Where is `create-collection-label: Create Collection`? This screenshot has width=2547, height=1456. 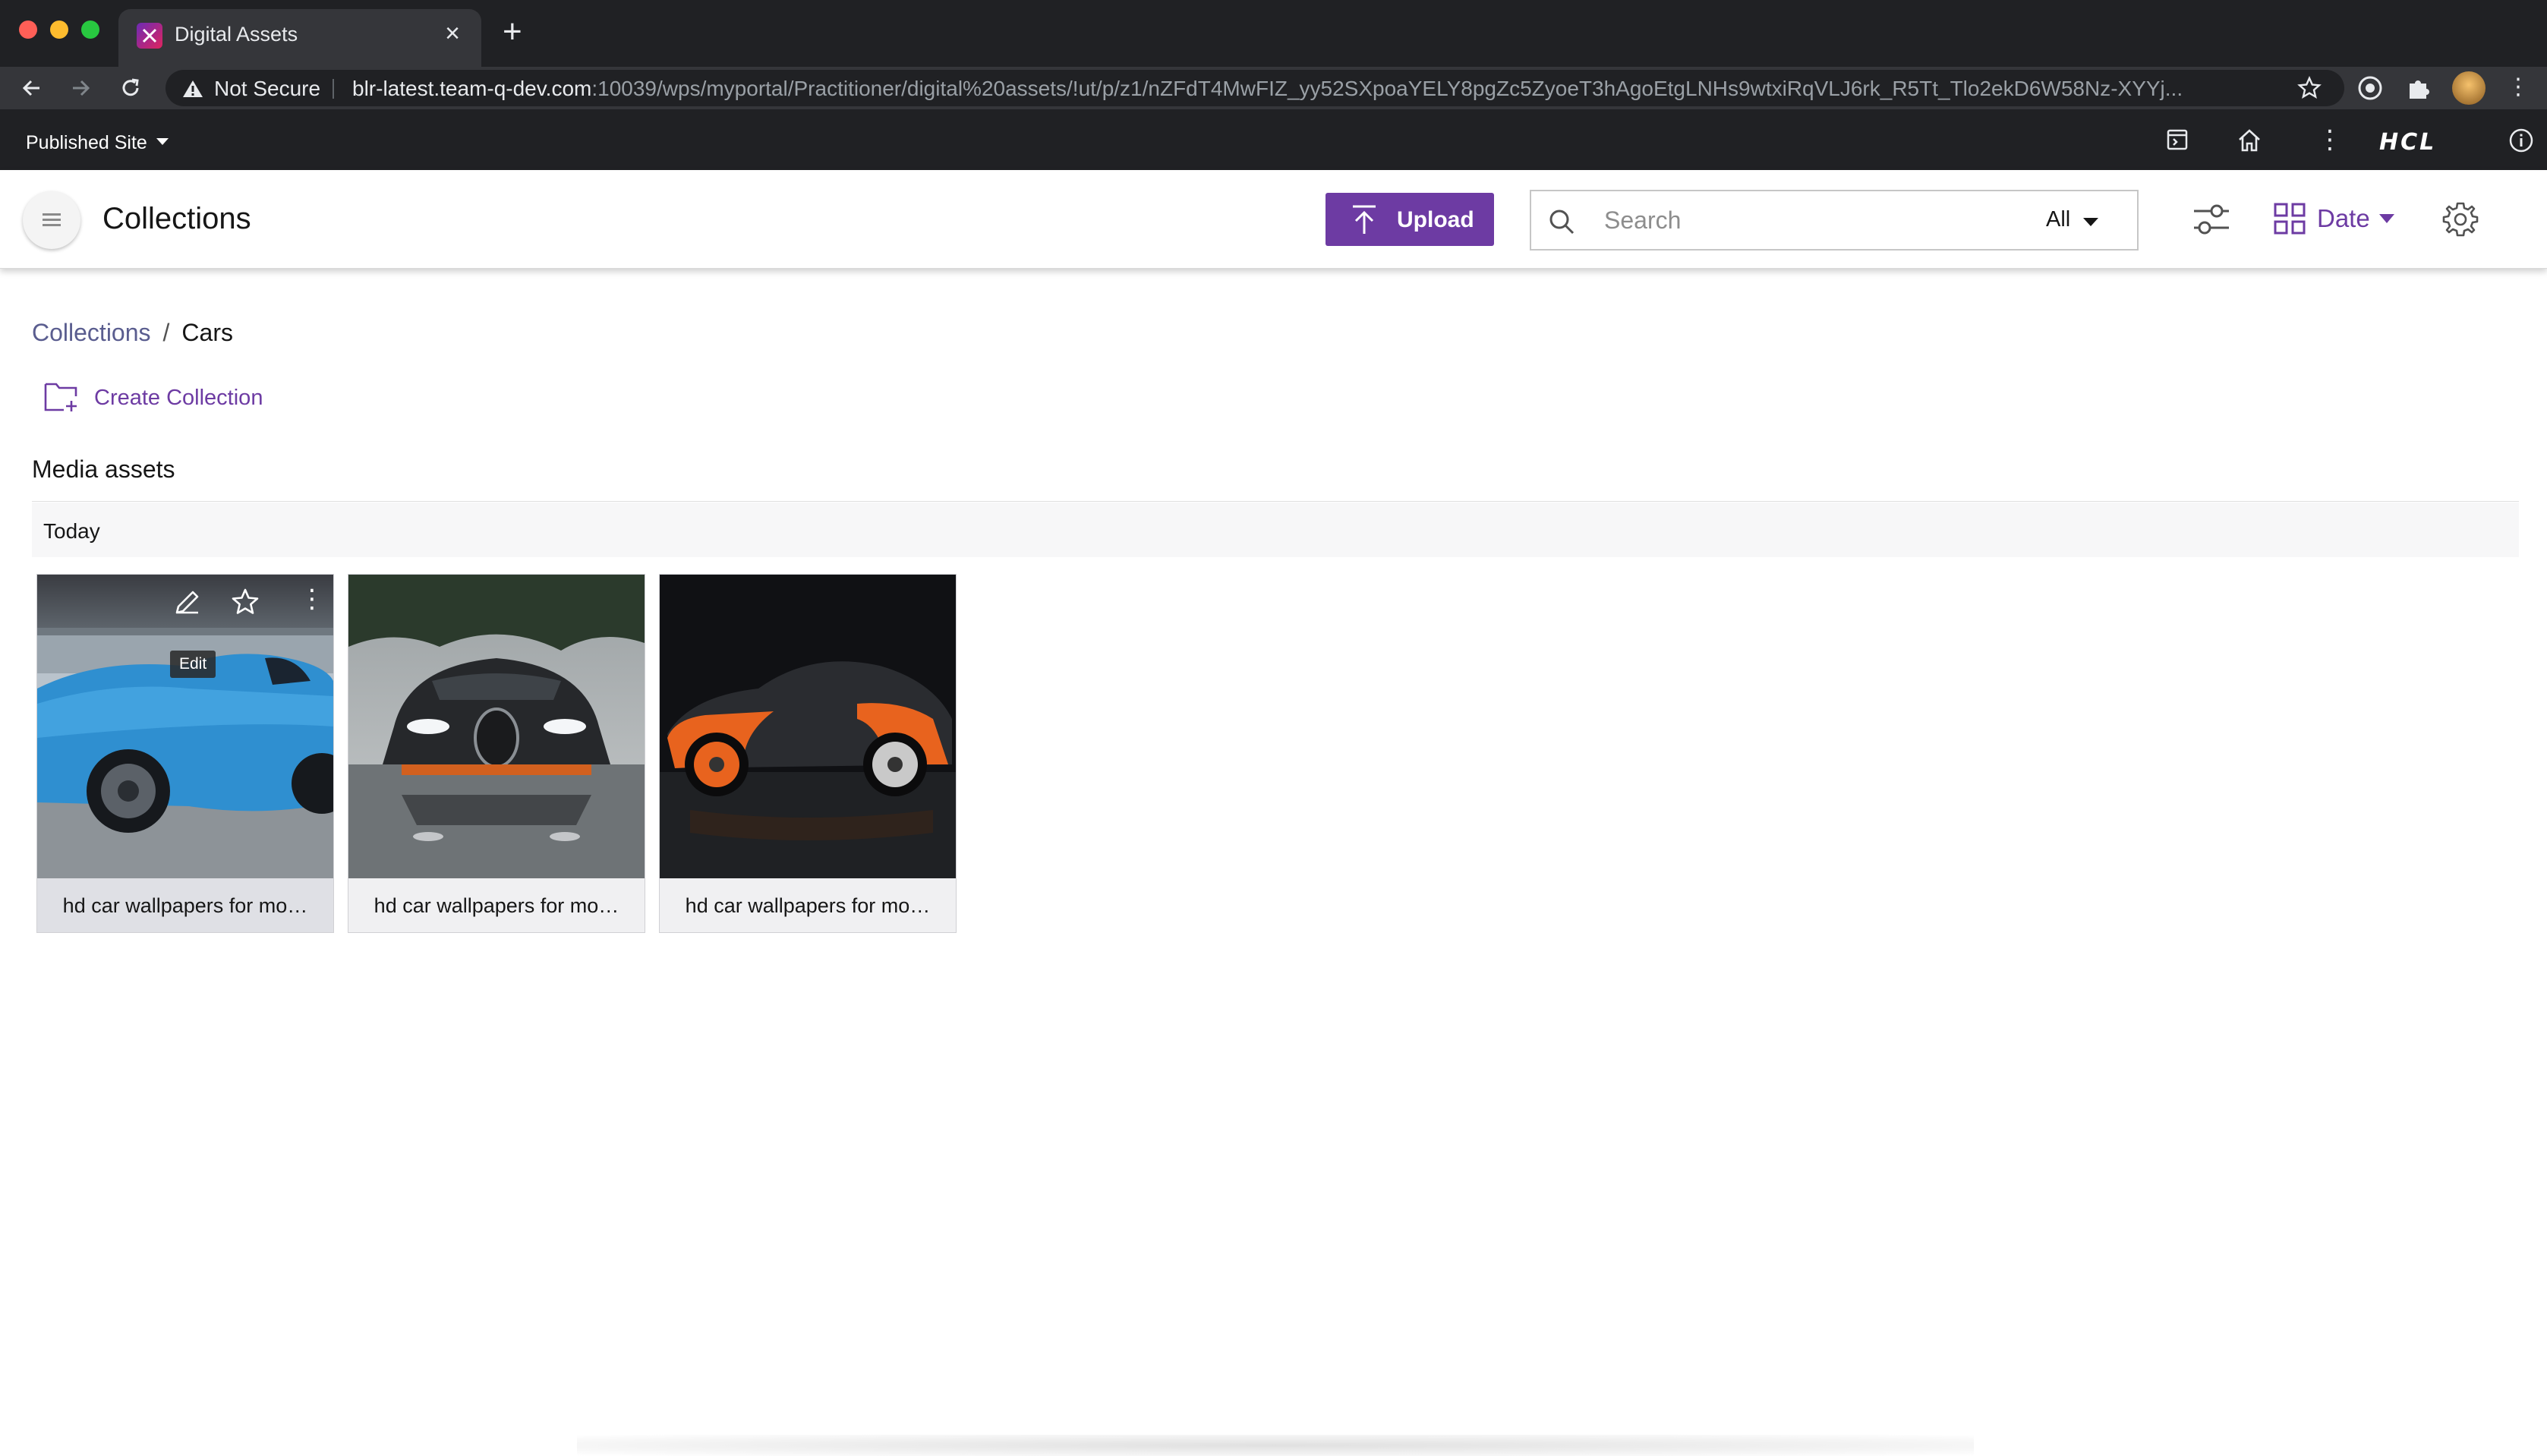 create-collection-label: Create Collection is located at coordinates (178, 398).